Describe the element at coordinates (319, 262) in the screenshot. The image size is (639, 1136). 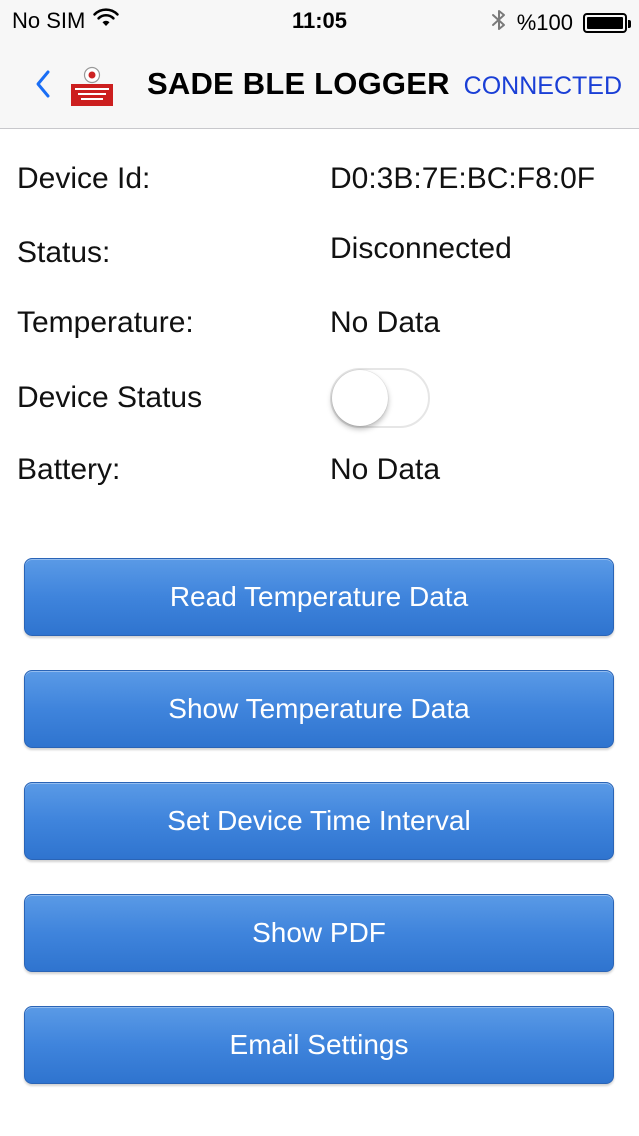
I see `status-row: Status: Disconnected` at that location.